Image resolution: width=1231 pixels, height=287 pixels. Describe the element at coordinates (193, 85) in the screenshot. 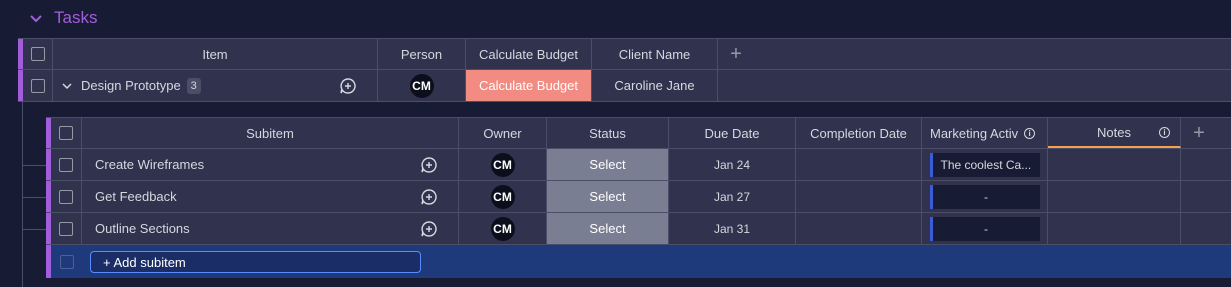

I see `subitem-count-badge: 3` at that location.